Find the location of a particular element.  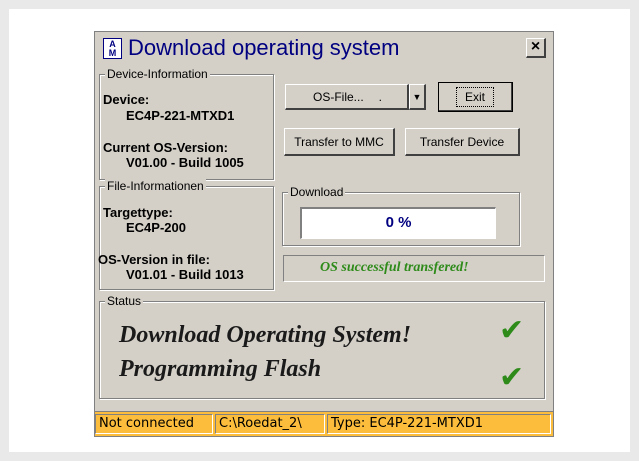

os-version-in-file-label: OS-Version in file: is located at coordinates (154, 259).